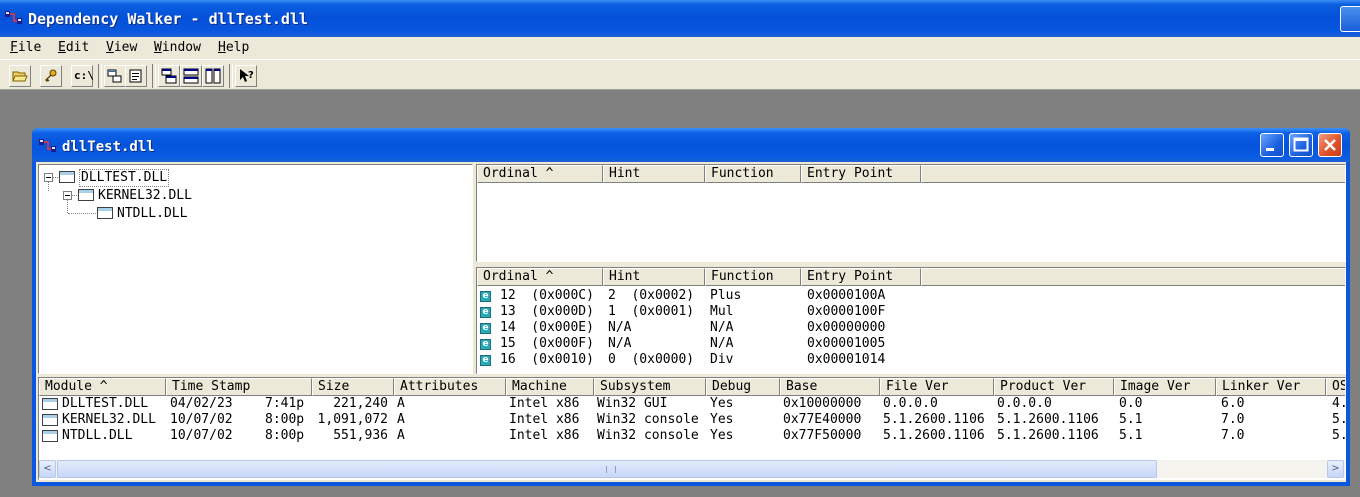 Image resolution: width=1360 pixels, height=497 pixels. I want to click on tile-horizontal-icon, so click(191, 76).